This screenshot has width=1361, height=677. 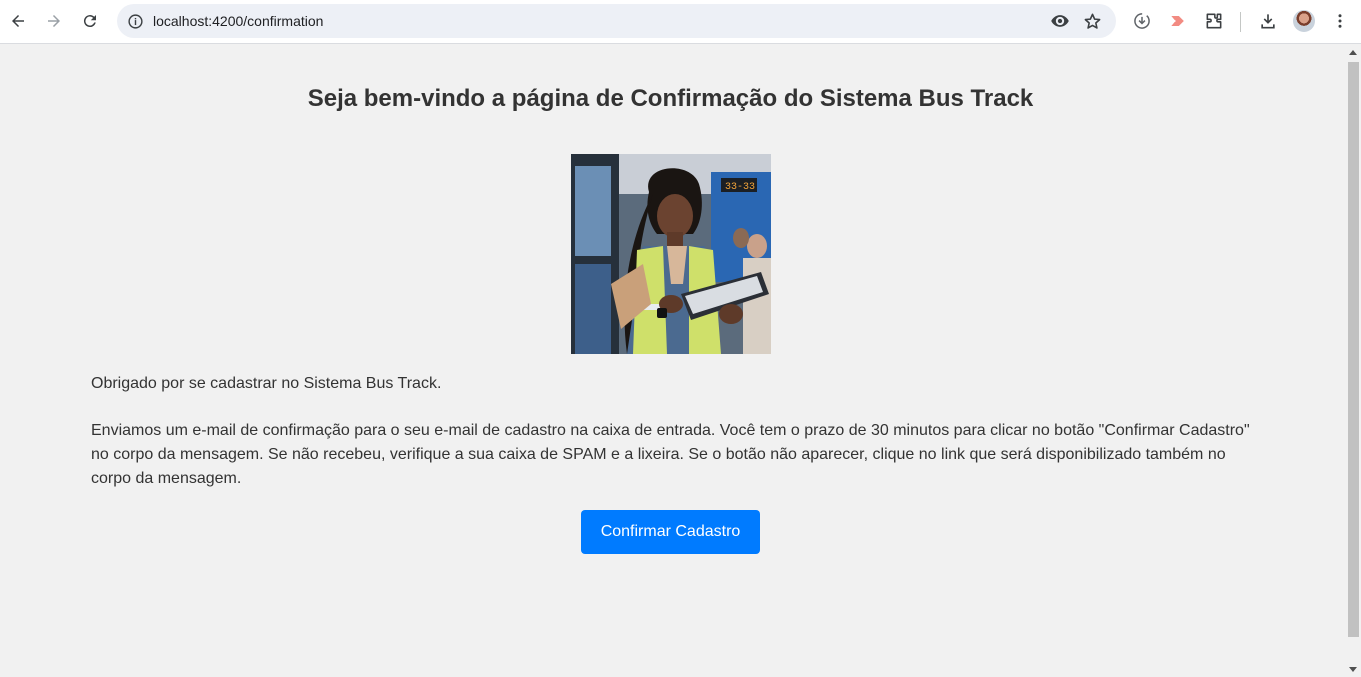 I want to click on confirm-registration-button: Confirmar Cadastro, so click(x=670, y=532).